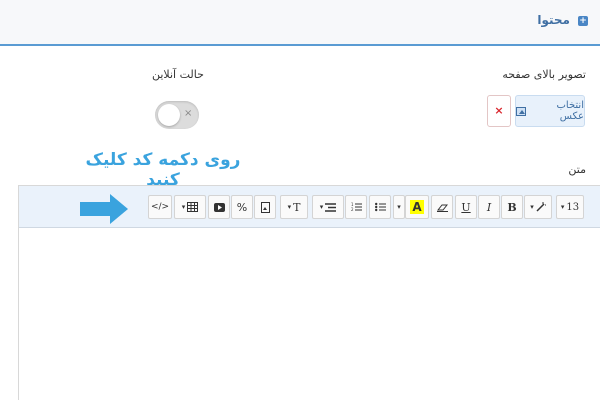 This screenshot has height=400, width=600. I want to click on text-label: متن, so click(577, 169).